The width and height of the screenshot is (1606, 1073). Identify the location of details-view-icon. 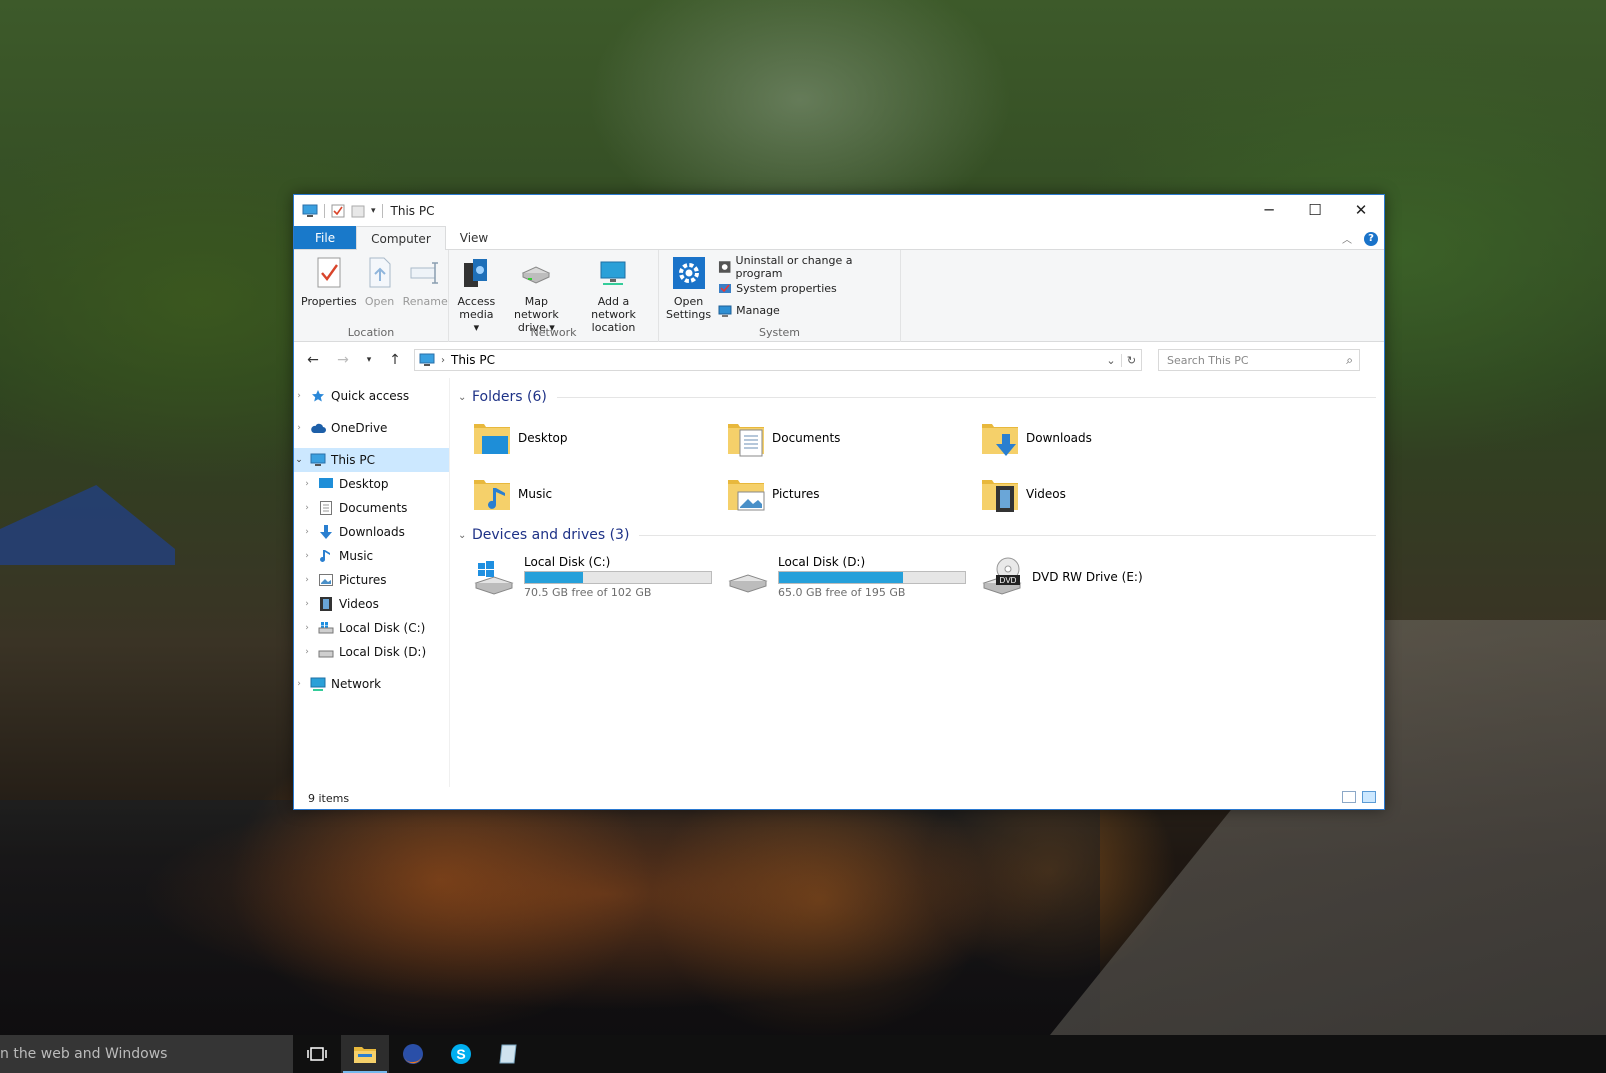
(1349, 797).